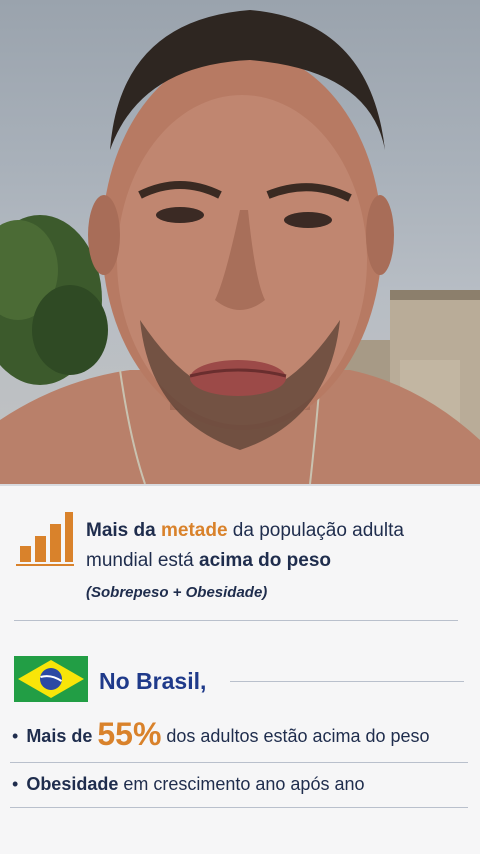 The image size is (480, 854). What do you see at coordinates (194, 530) in the screenshot?
I see `headline-accent: metade` at bounding box center [194, 530].